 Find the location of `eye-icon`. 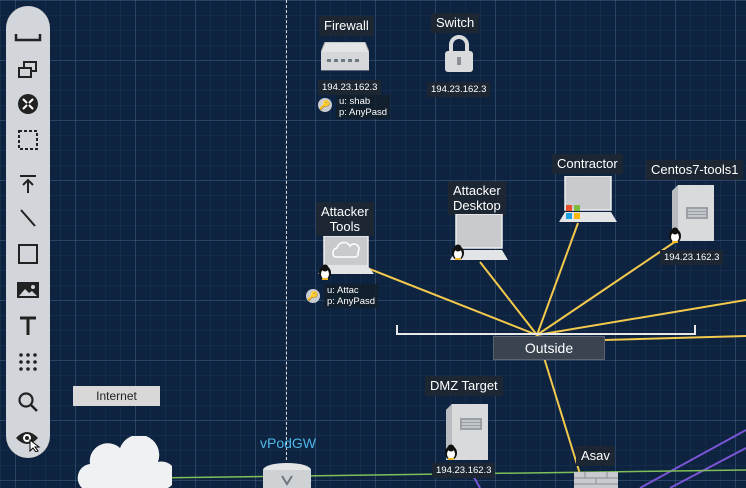

eye-icon is located at coordinates (28, 442).